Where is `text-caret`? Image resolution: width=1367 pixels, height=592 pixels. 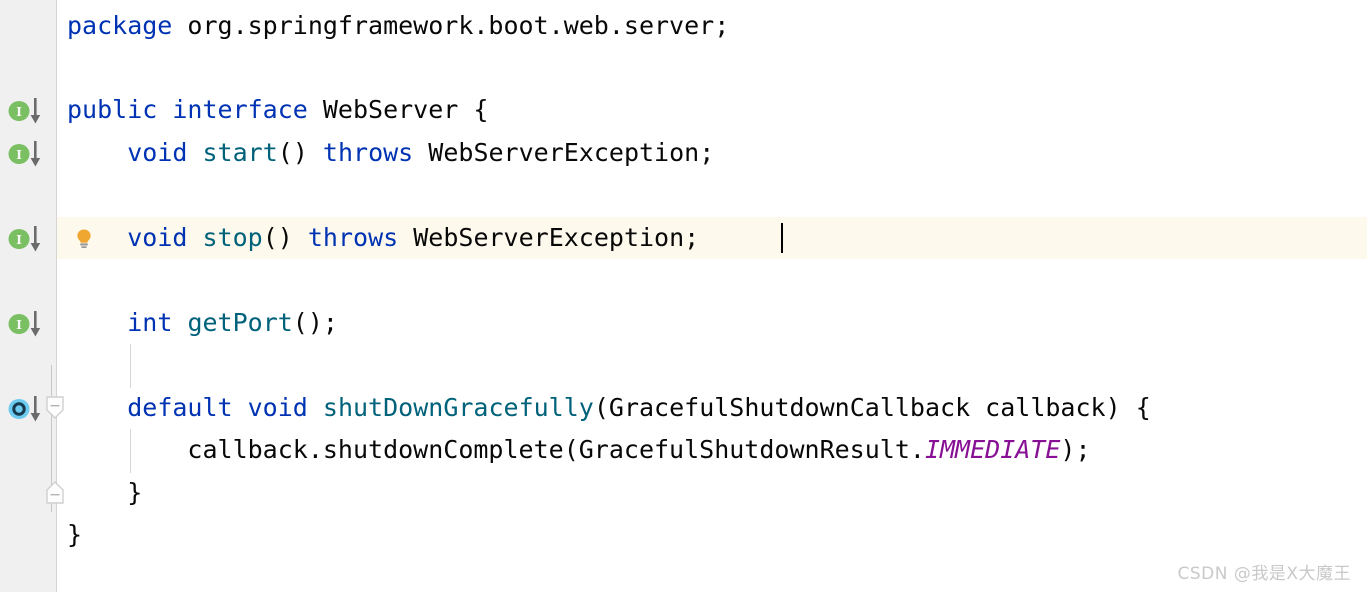 text-caret is located at coordinates (782, 238).